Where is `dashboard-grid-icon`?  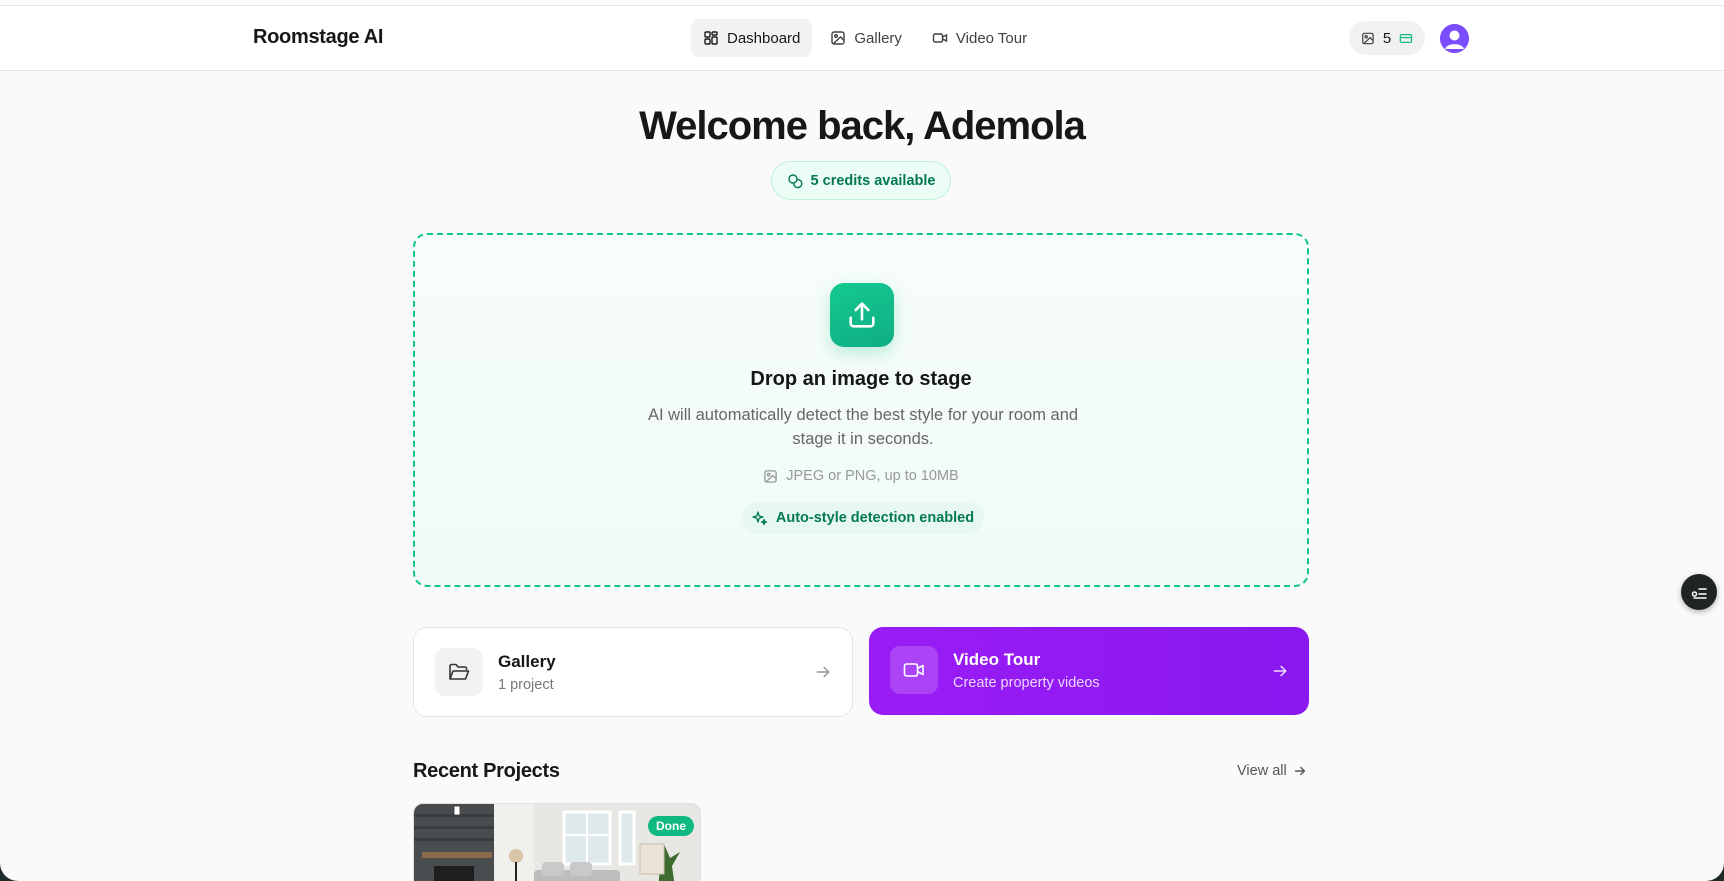 dashboard-grid-icon is located at coordinates (711, 38).